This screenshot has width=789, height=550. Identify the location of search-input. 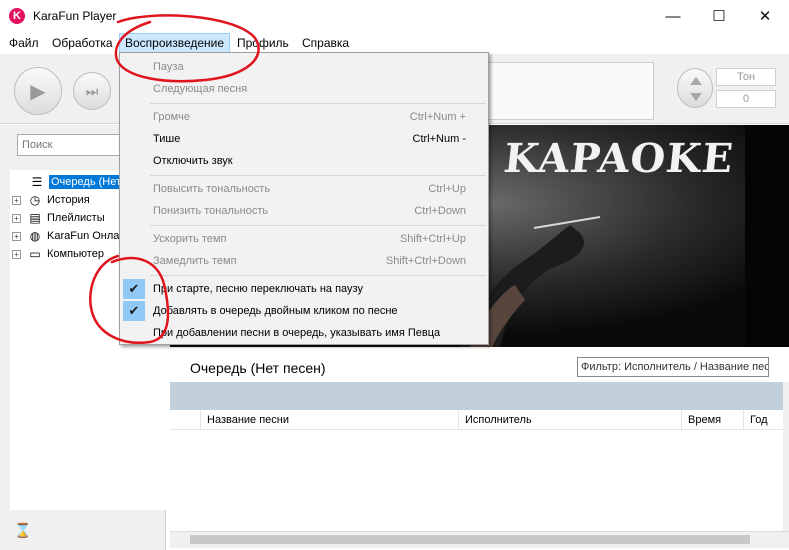
(73, 145).